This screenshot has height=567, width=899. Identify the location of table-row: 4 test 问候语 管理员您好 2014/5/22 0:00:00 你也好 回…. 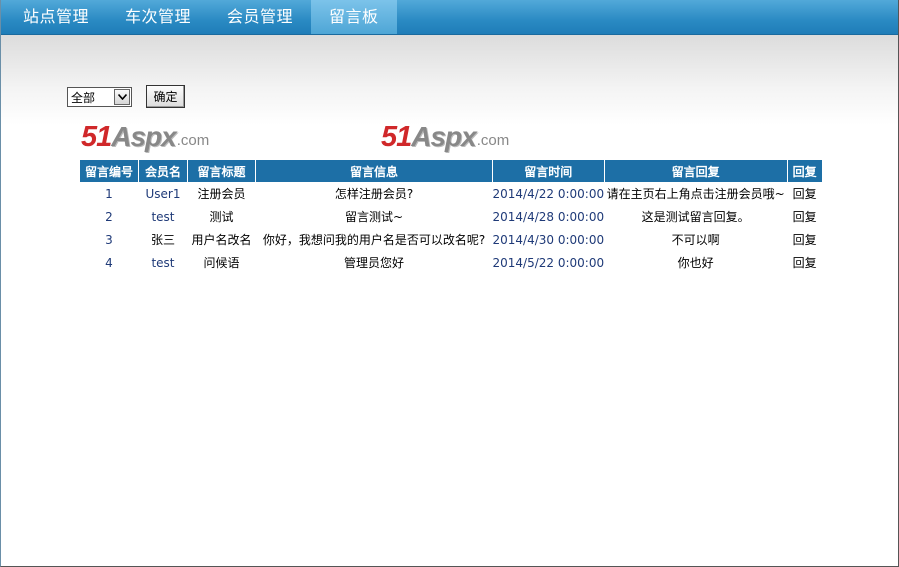
(451, 262).